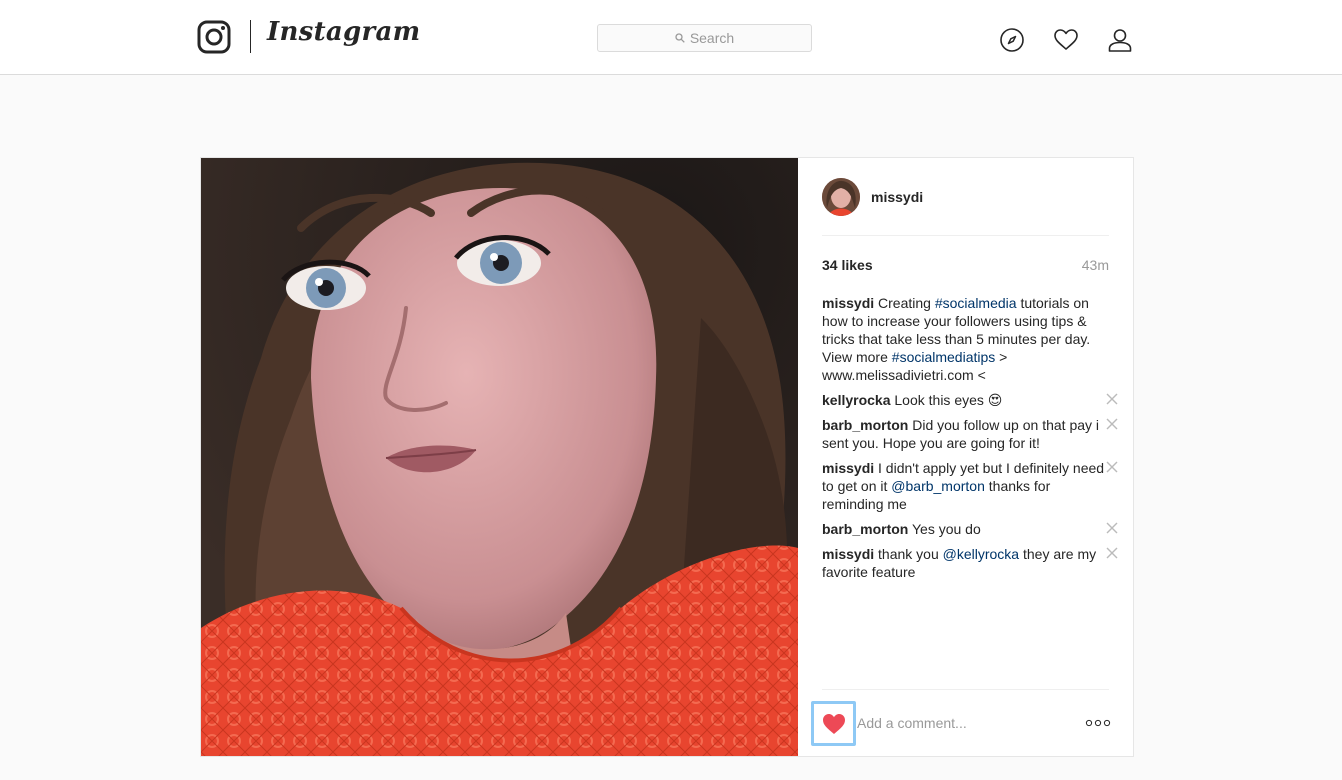 The height and width of the screenshot is (780, 1342). Describe the element at coordinates (1012, 40) in the screenshot. I see `compass-icon` at that location.